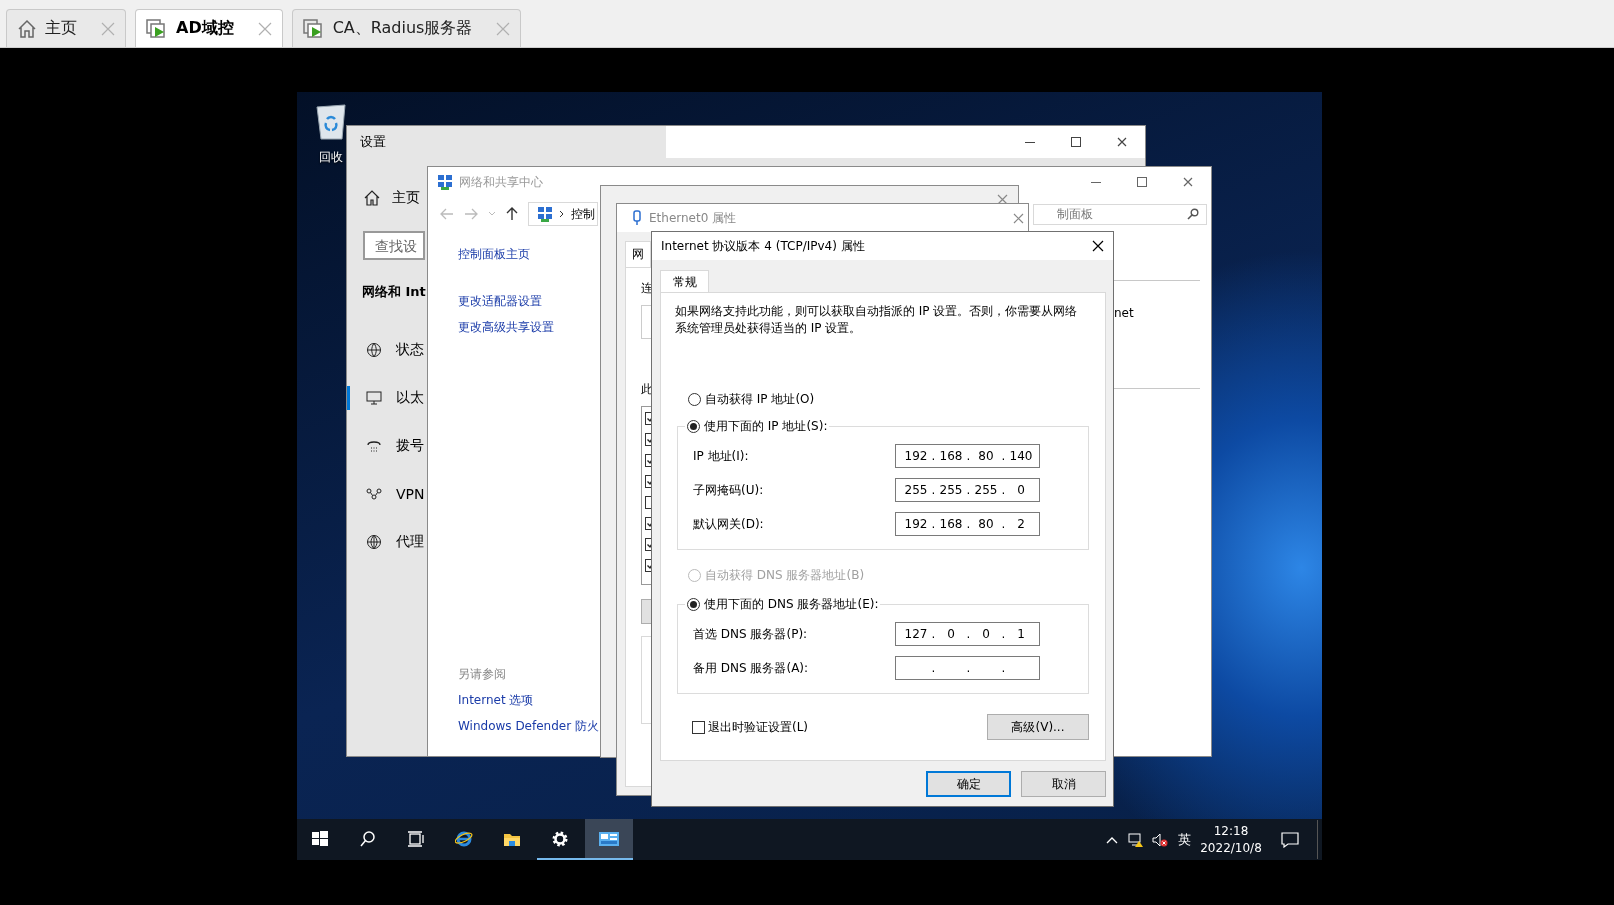 Image resolution: width=1614 pixels, height=905 pixels. Describe the element at coordinates (482, 674) in the screenshot. I see `section-label: 另请参阅` at that location.